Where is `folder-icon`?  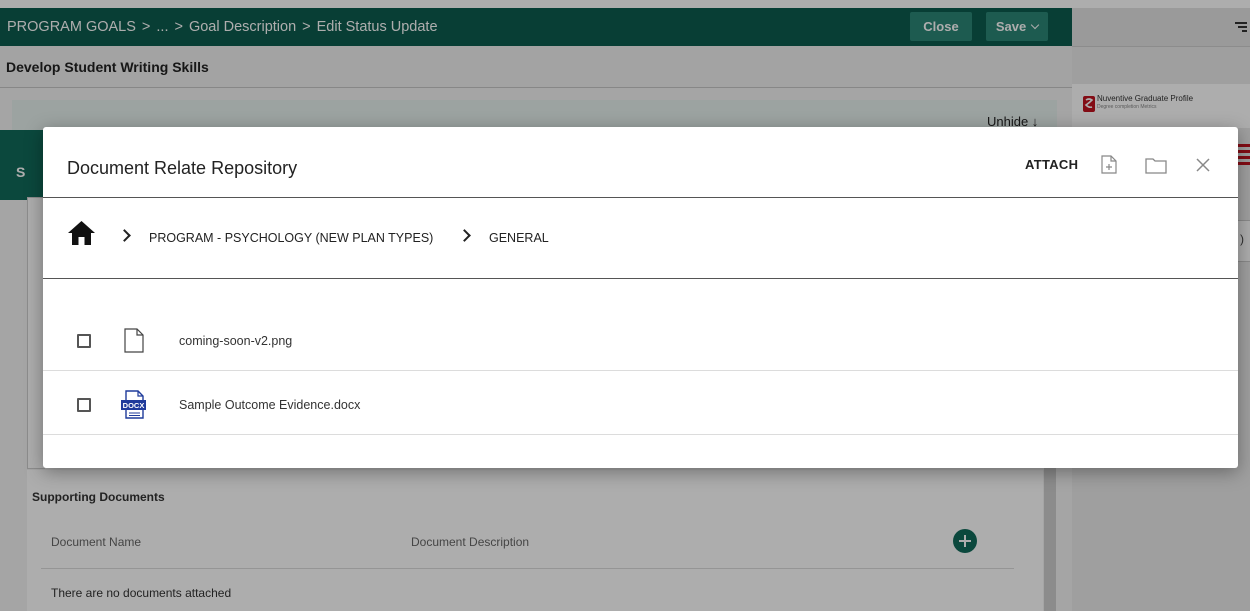
folder-icon is located at coordinates (1156, 165).